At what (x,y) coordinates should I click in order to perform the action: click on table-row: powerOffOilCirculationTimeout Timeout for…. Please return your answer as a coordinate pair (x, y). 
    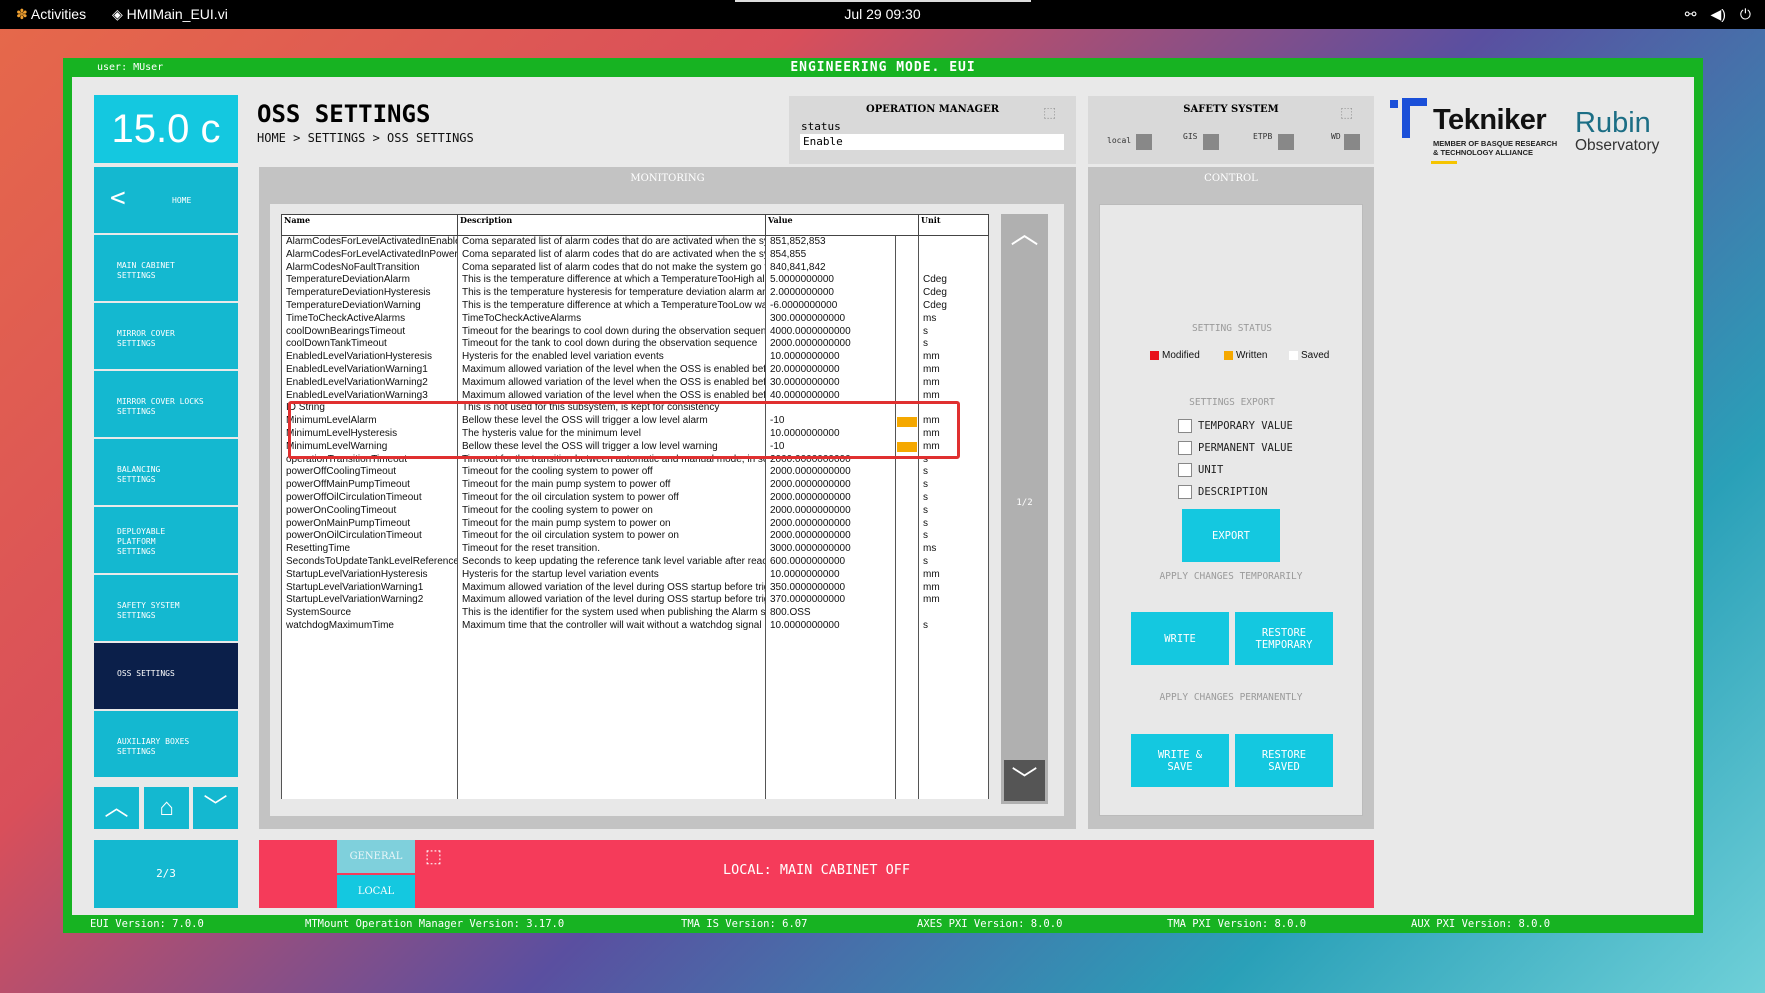
    Looking at the image, I should click on (635, 498).